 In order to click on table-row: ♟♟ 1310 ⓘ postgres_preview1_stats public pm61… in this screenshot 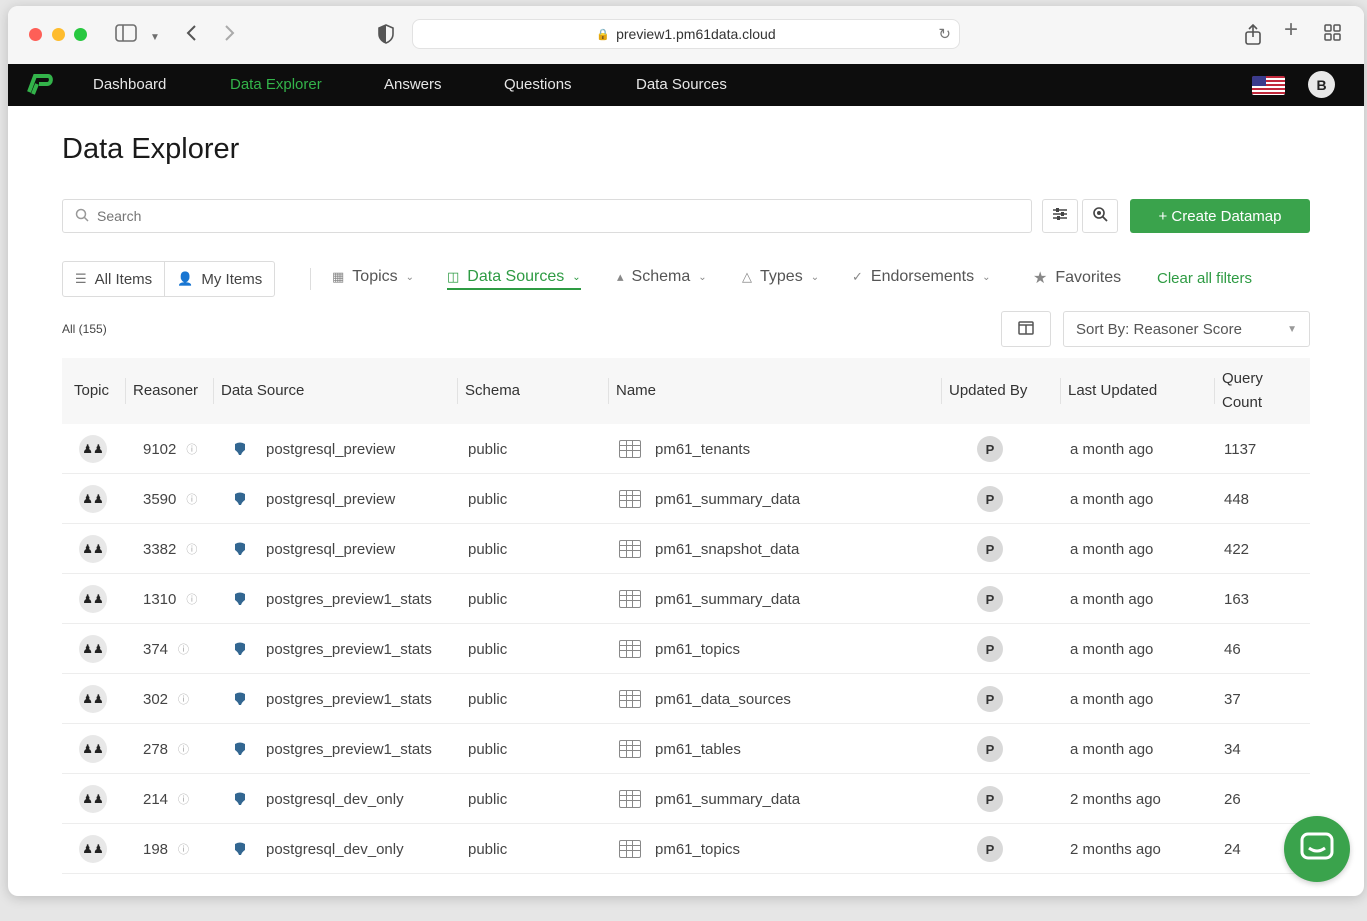, I will do `click(686, 599)`.